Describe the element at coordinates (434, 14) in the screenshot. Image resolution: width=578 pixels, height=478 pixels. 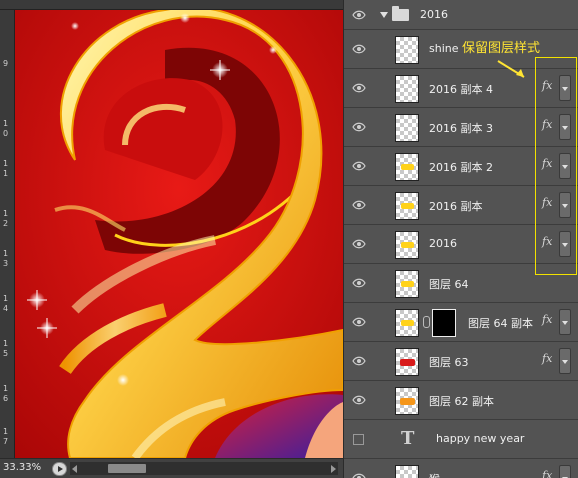
I see `group-name: 2016` at that location.